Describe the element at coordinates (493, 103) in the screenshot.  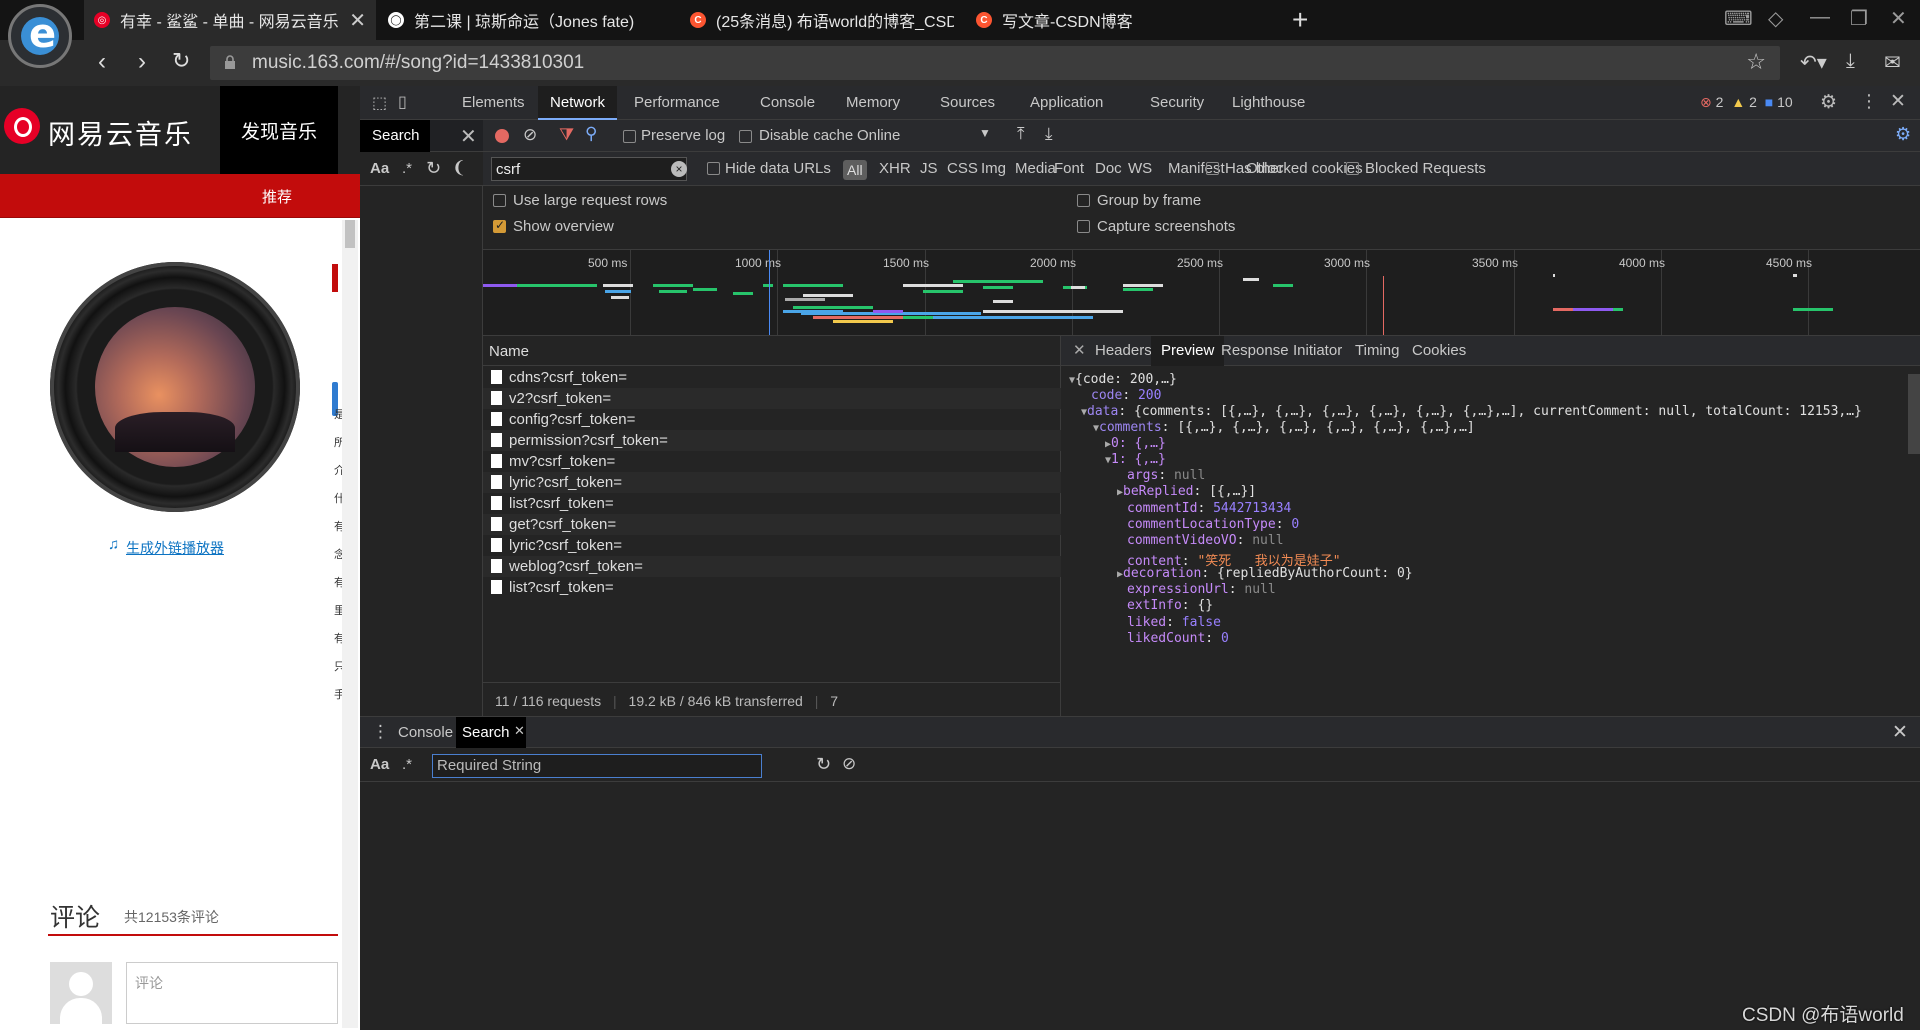
I see `devtools-tab-elements: Elements` at that location.